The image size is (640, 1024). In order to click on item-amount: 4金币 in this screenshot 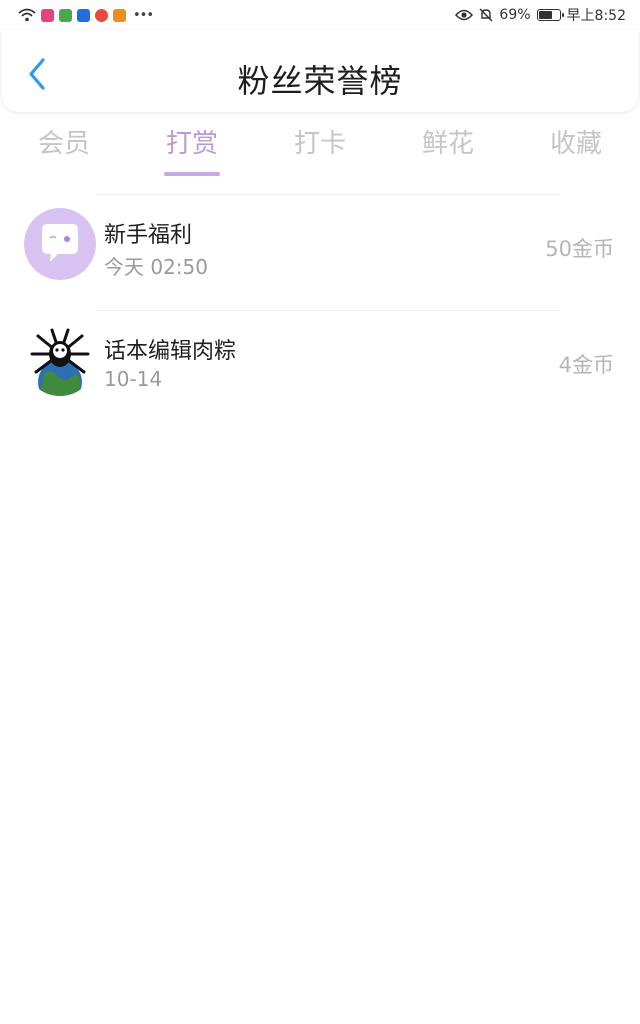, I will do `click(586, 365)`.